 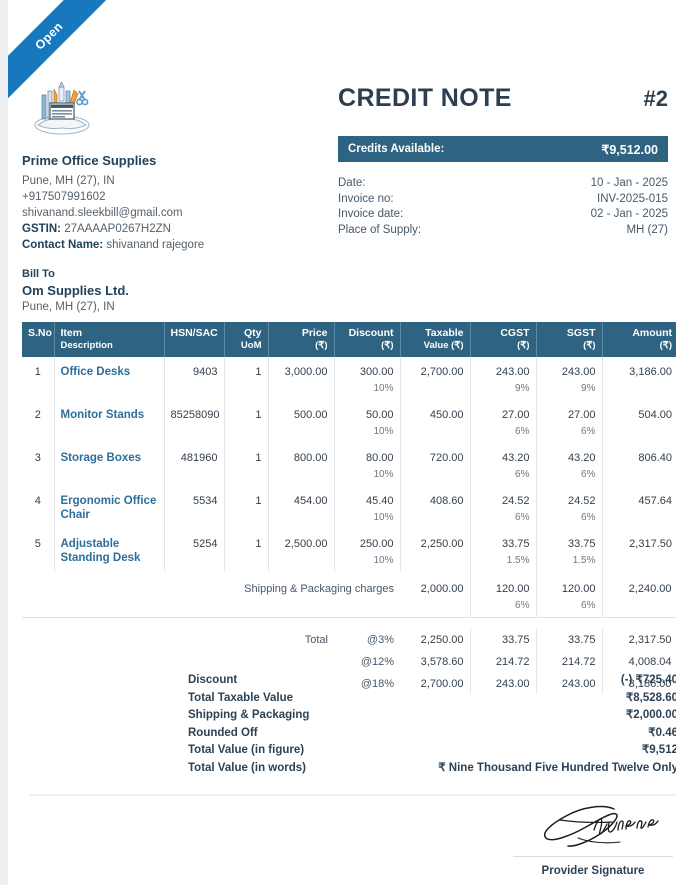 I want to click on cell-cgst-pct: 9%, so click(x=522, y=388).